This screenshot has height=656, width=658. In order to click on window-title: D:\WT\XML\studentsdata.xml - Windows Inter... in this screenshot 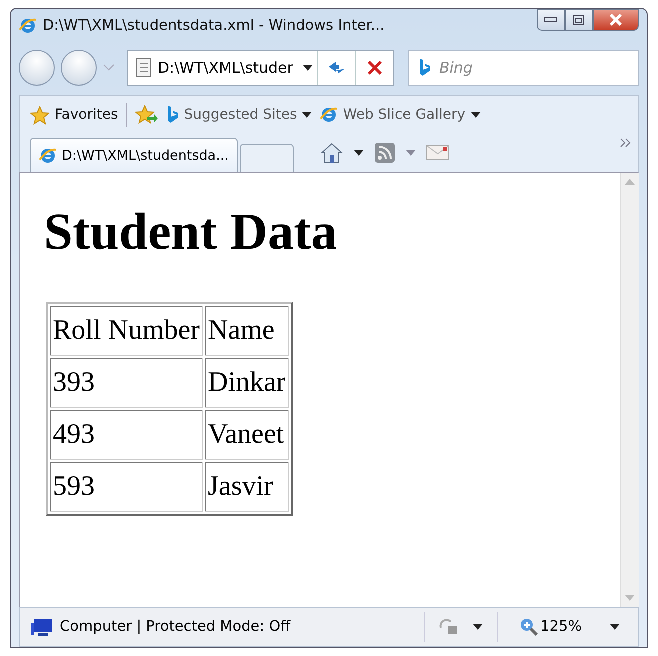, I will do `click(214, 26)`.